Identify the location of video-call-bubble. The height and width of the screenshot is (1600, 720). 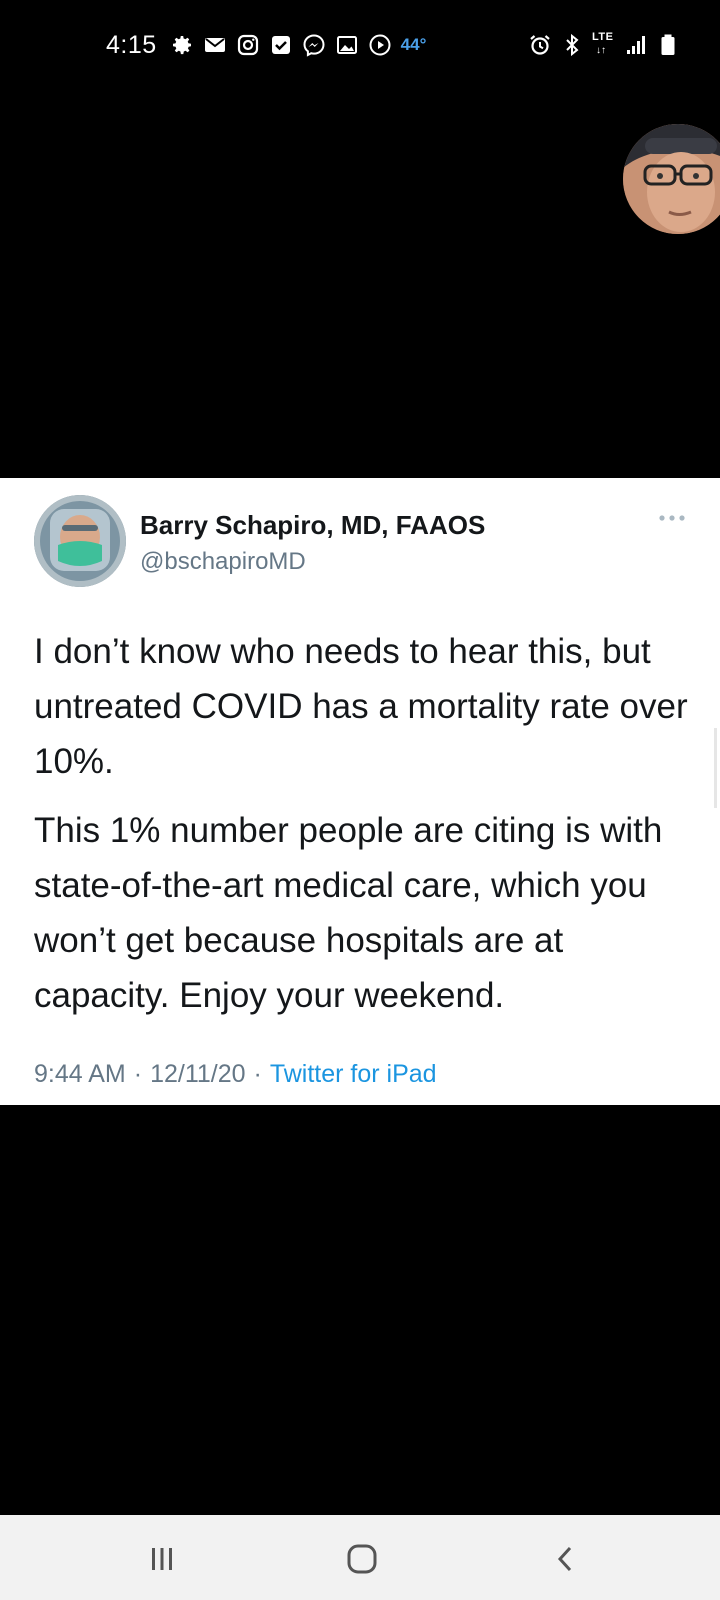
(671, 179).